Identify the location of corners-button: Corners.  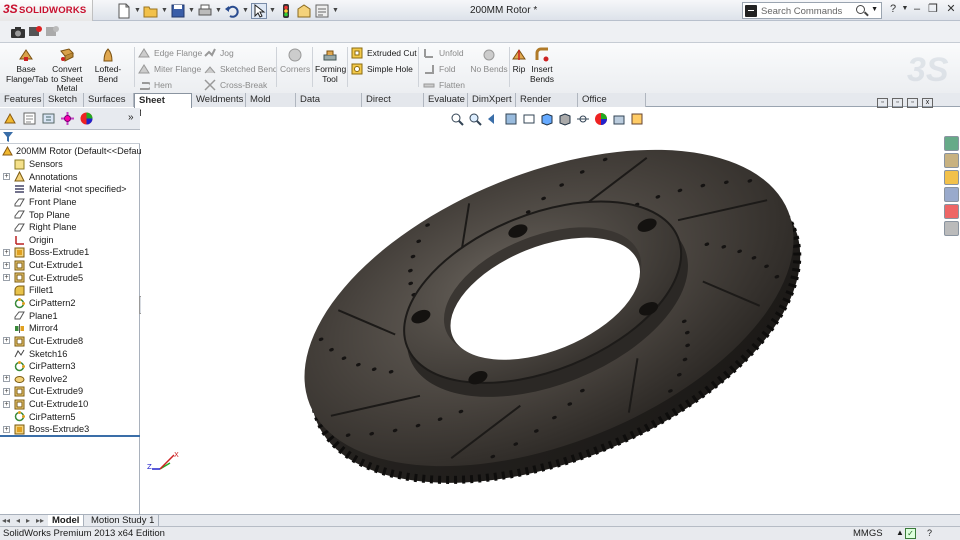
(295, 61).